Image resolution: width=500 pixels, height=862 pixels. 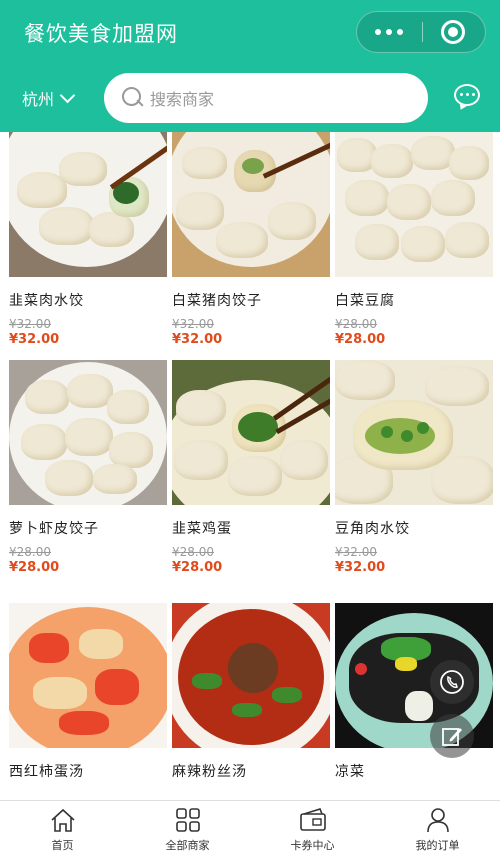 I want to click on capsule-divider, so click(x=422, y=32).